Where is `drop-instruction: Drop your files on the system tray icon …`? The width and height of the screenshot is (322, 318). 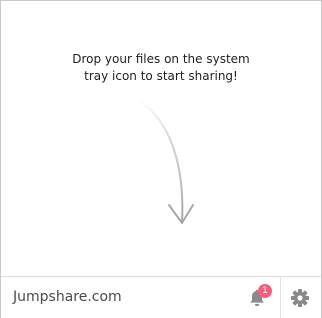 drop-instruction: Drop your files on the system tray icon … is located at coordinates (161, 68).